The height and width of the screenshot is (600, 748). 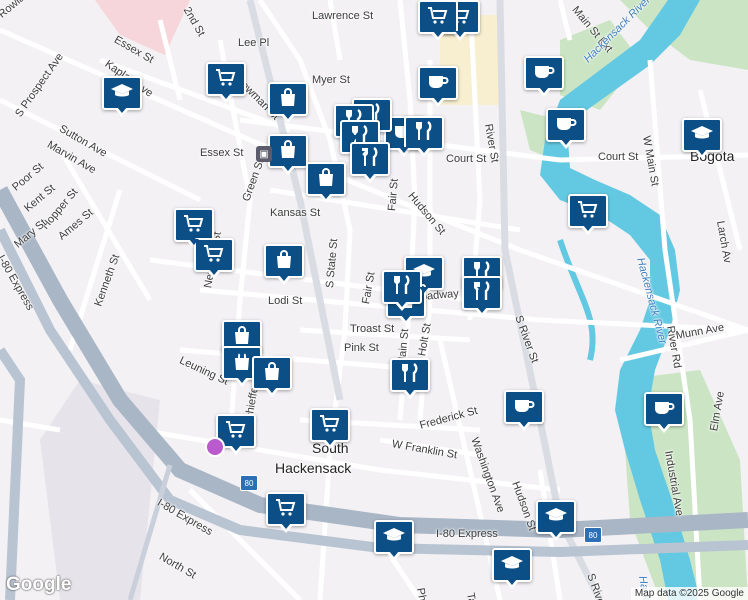 What do you see at coordinates (689, 593) in the screenshot?
I see `map-attribution: Map data ©2025 Google` at bounding box center [689, 593].